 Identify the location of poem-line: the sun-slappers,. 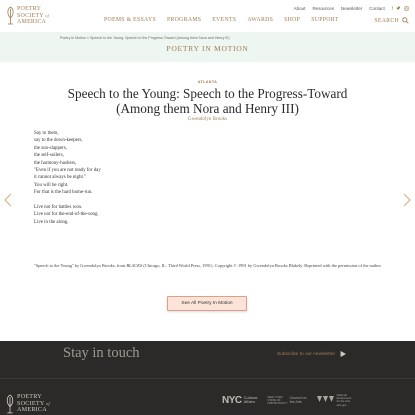
(50, 148).